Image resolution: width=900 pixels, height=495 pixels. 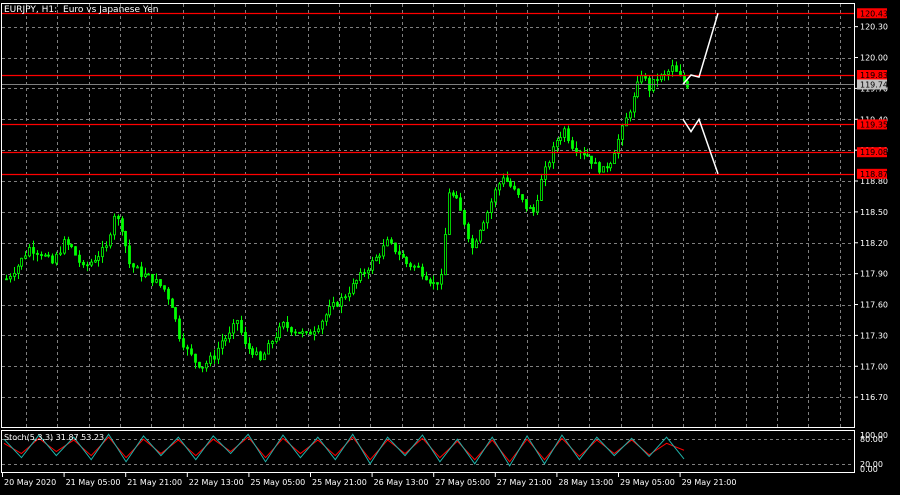 What do you see at coordinates (874, 305) in the screenshot?
I see `price-tick-label: 117.60` at bounding box center [874, 305].